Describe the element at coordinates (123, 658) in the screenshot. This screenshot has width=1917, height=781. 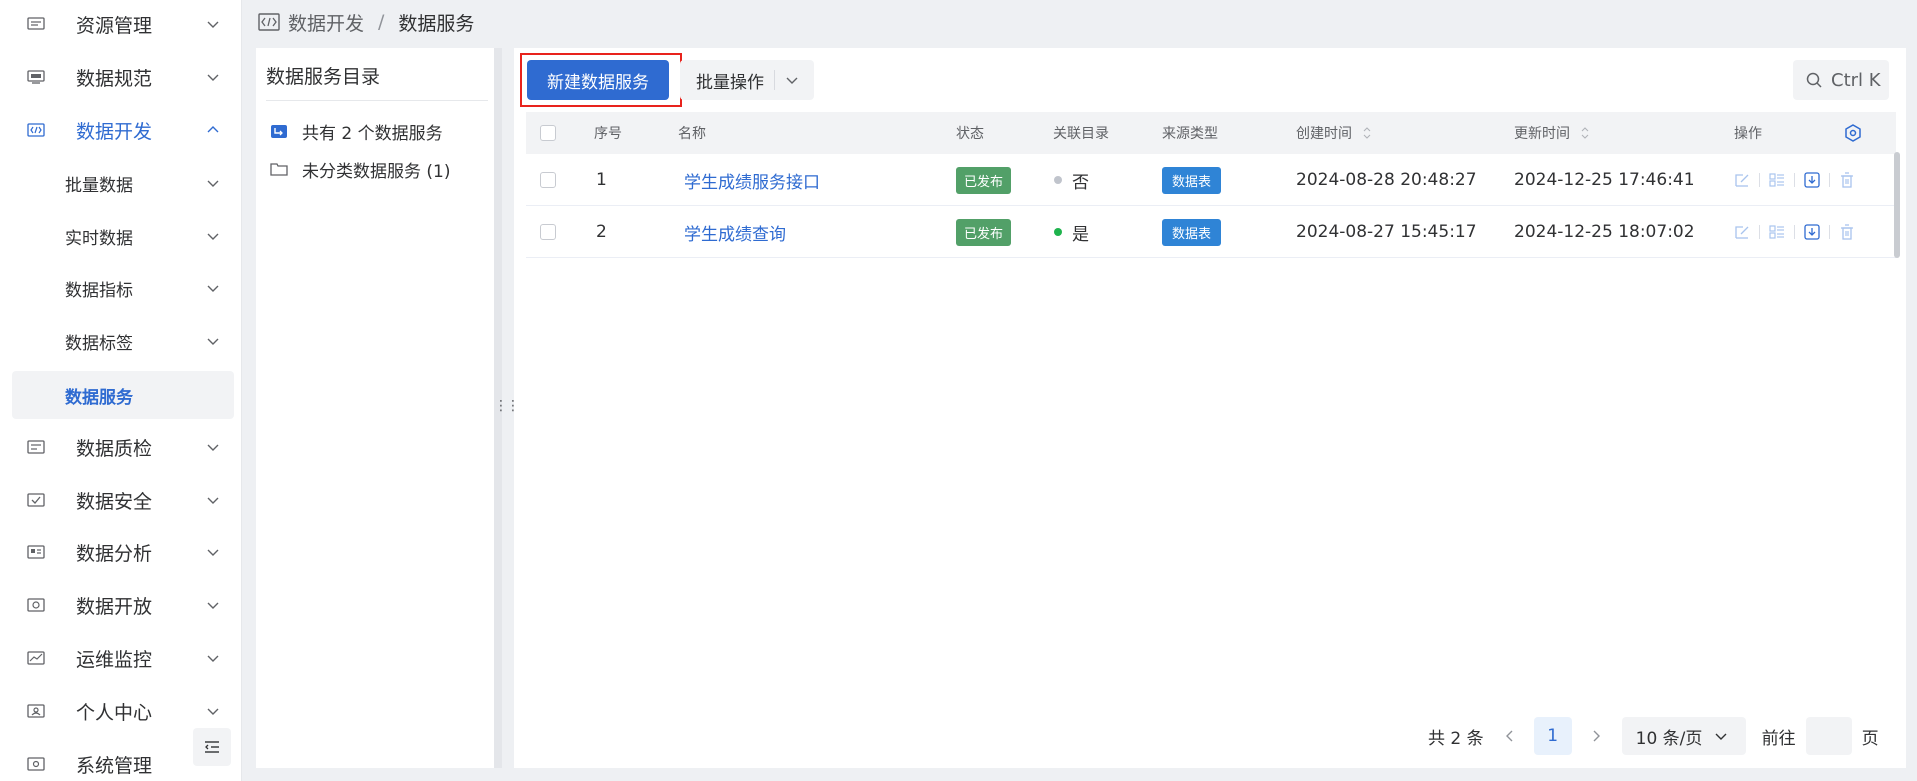
I see `sidebar-item-monitor: 运维监控` at that location.